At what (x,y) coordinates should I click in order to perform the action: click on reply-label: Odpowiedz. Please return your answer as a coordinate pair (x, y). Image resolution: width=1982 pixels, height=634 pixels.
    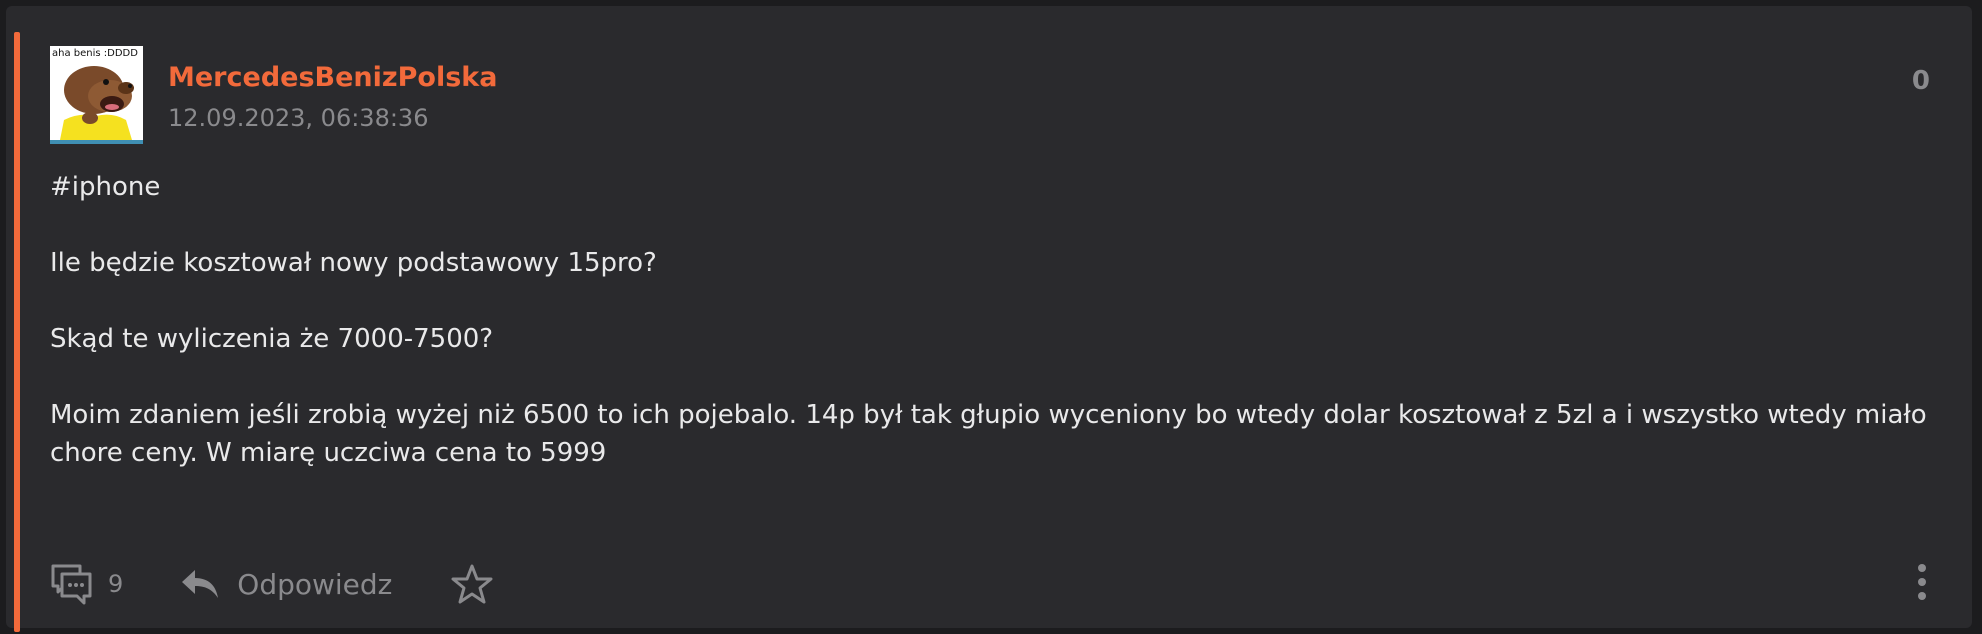
    Looking at the image, I should click on (315, 584).